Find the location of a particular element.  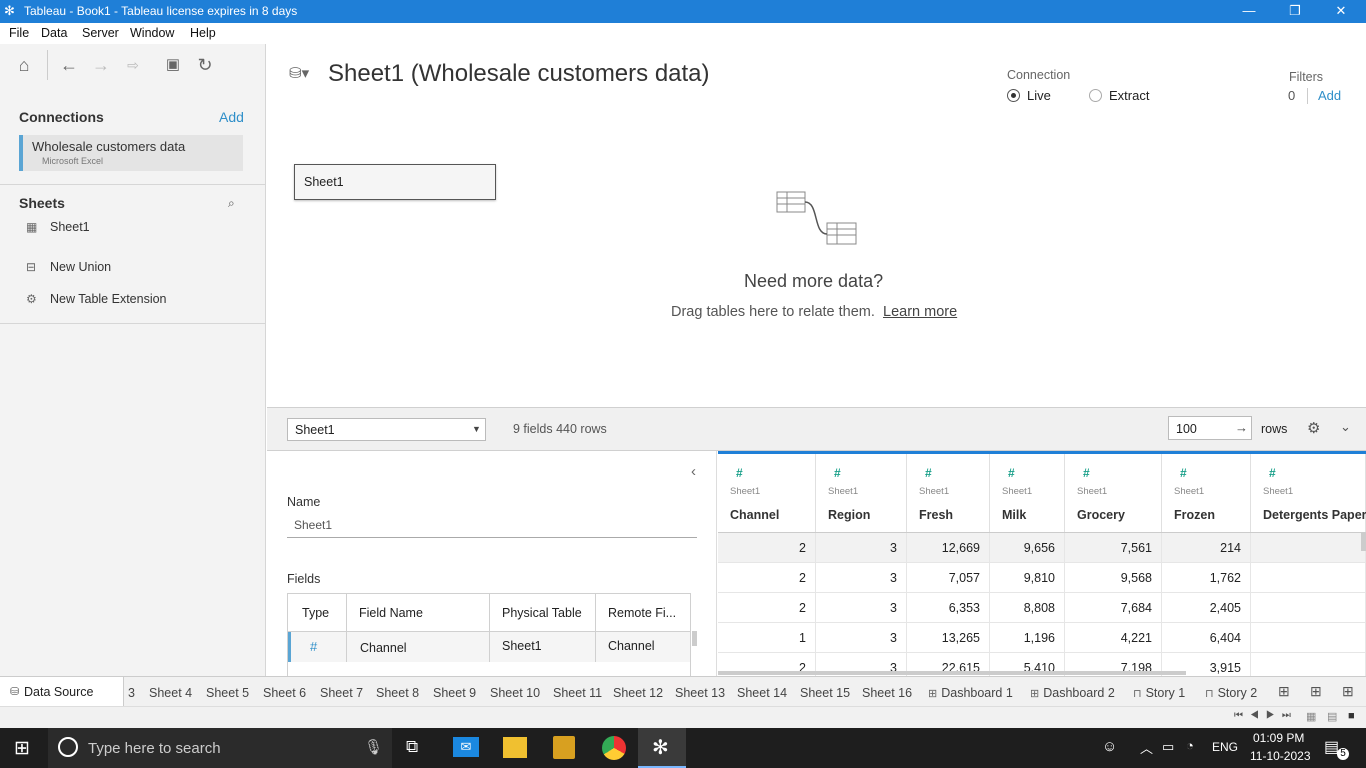

tab-sheet: Sheet 10 is located at coordinates (515, 693).